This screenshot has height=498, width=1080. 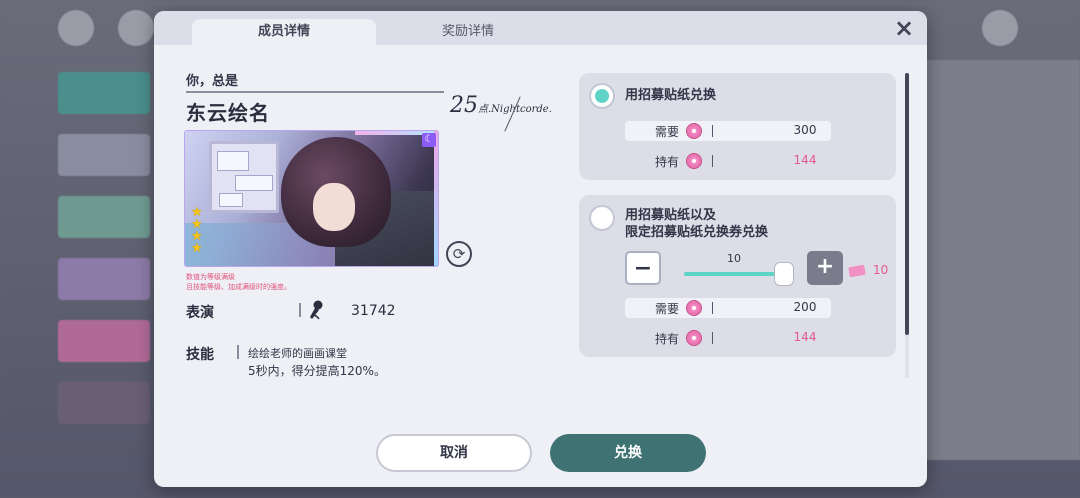 I want to click on attribute-moon-icon: ☾, so click(x=429, y=140).